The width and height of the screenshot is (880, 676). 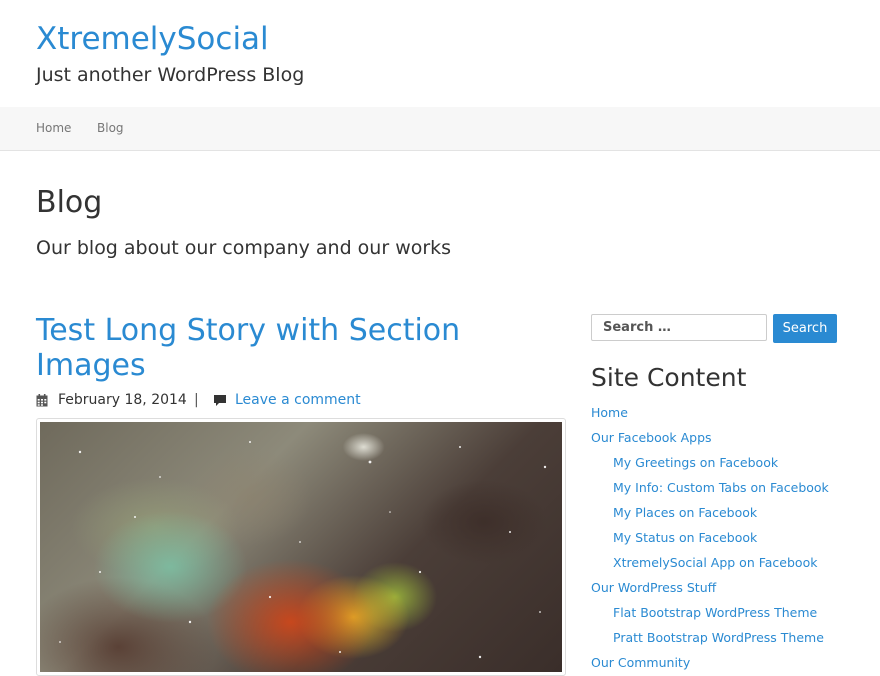 I want to click on list-item: My Greetings on Facebook, so click(x=710, y=462).